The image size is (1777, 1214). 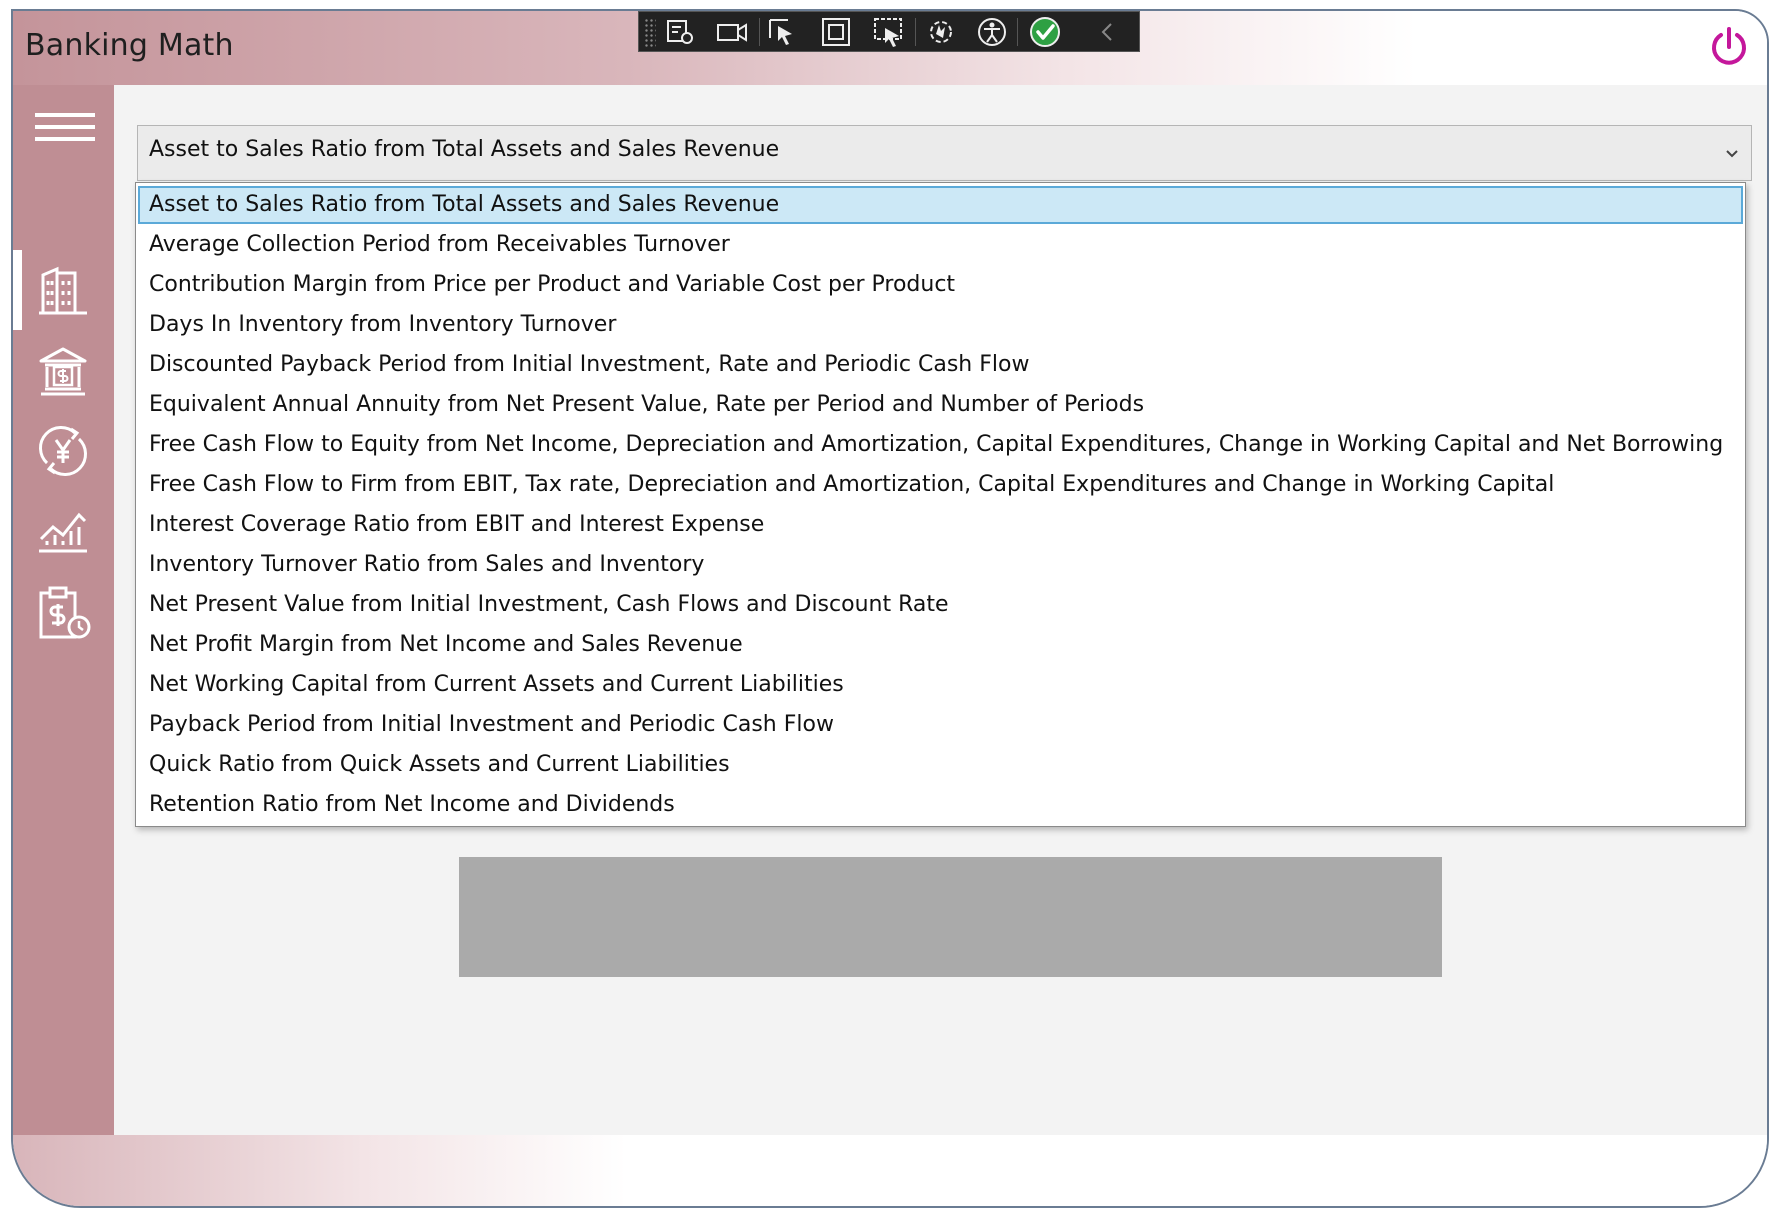 I want to click on live-visual-tree-icon, so click(x=680, y=32).